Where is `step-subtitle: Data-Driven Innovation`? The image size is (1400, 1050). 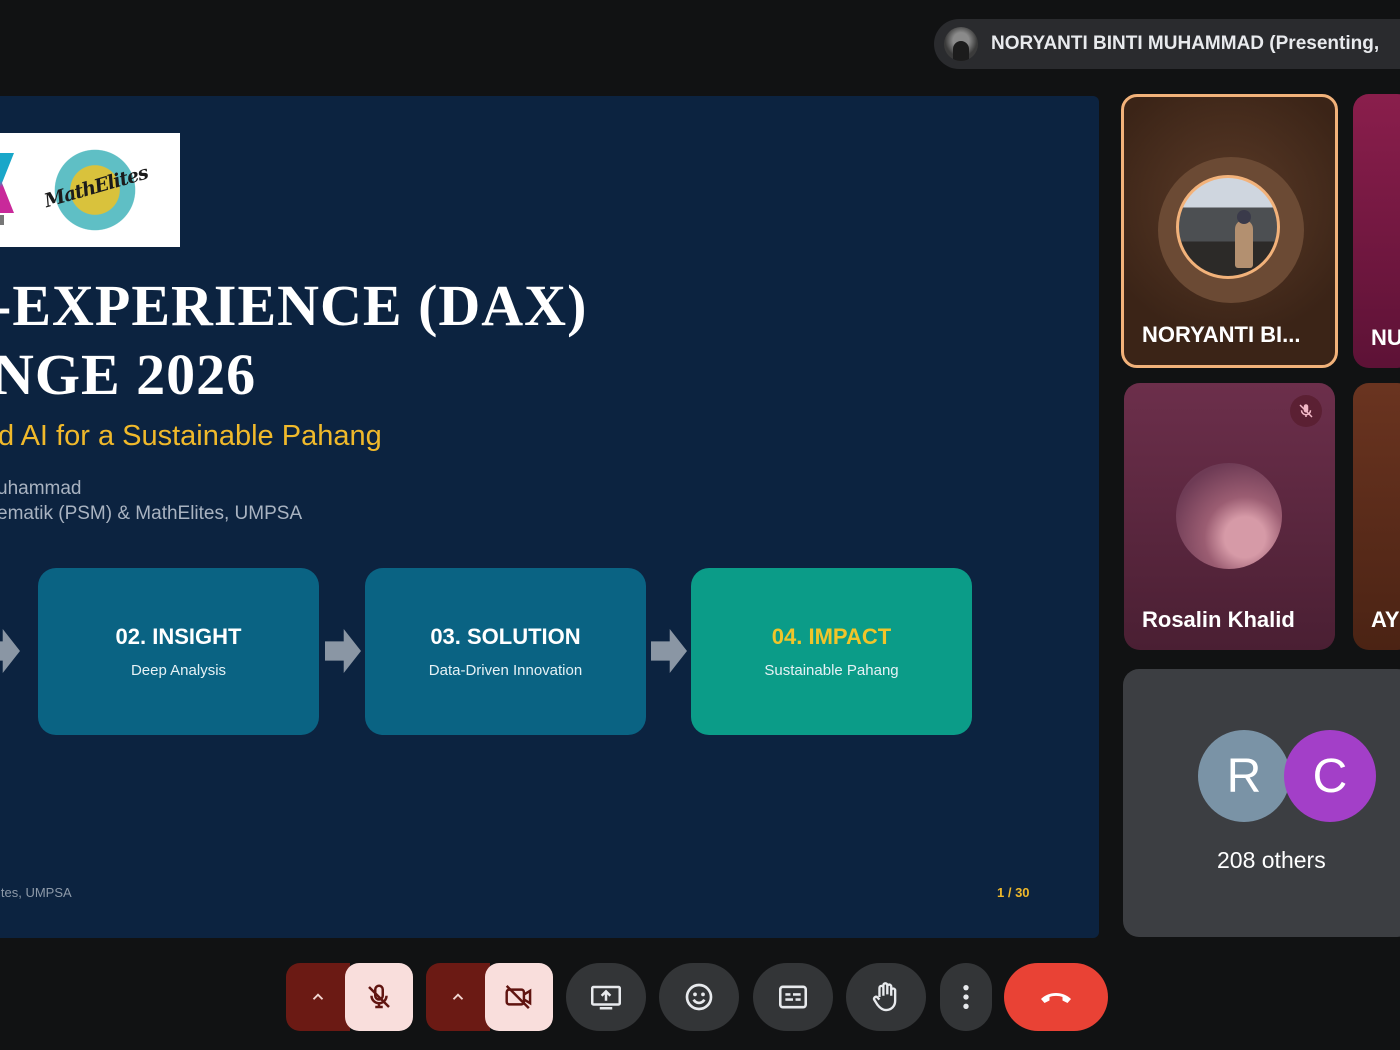 step-subtitle: Data-Driven Innovation is located at coordinates (505, 670).